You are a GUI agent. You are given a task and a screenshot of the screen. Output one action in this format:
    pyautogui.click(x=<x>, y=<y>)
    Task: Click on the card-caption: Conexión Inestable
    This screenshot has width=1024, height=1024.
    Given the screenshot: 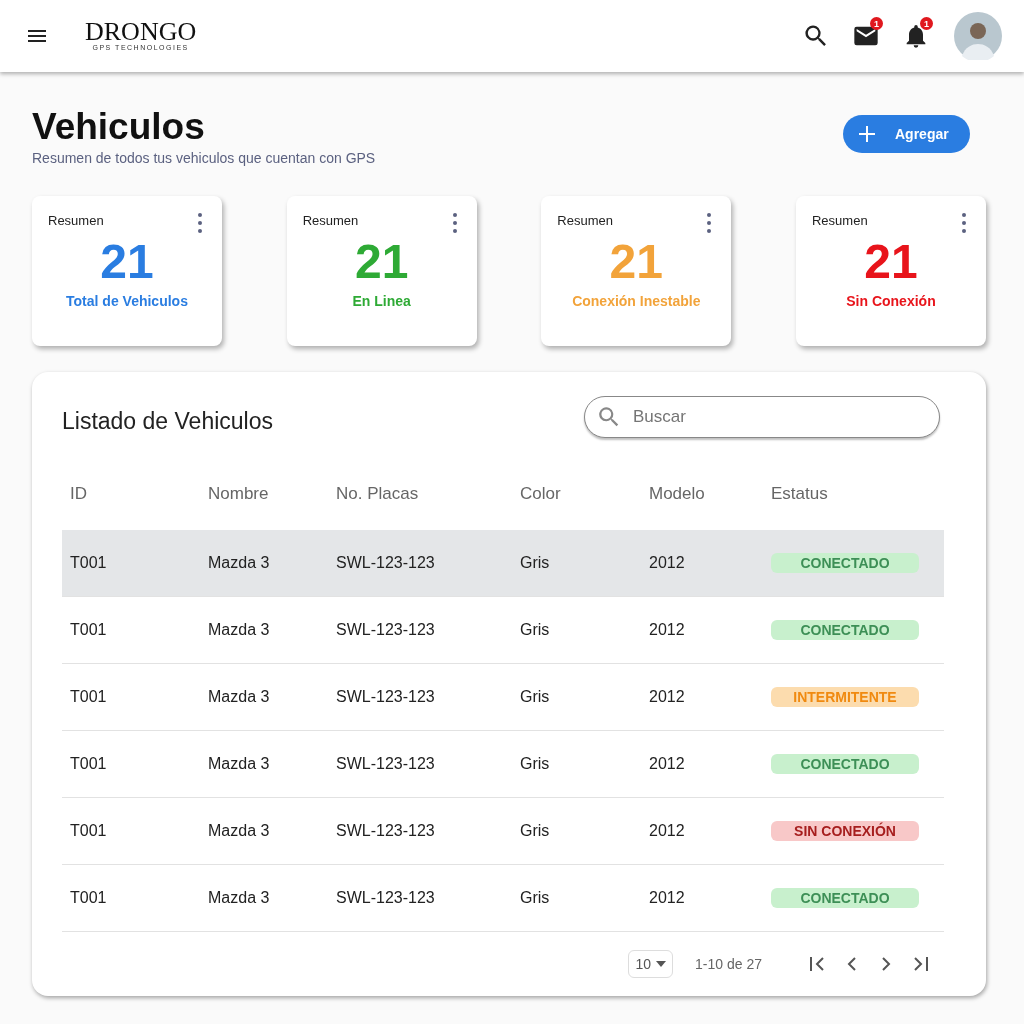 What is the action you would take?
    pyautogui.click(x=636, y=301)
    